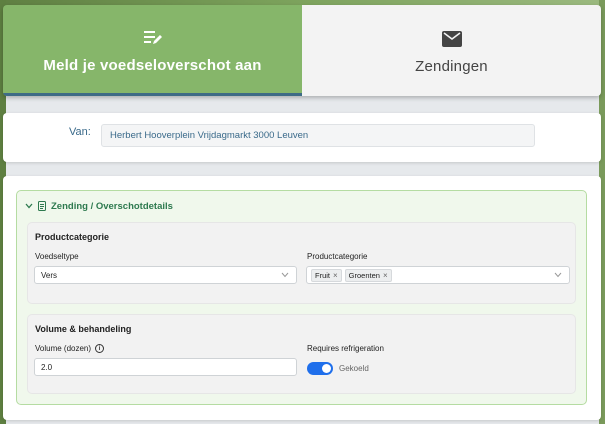 The width and height of the screenshot is (605, 424). What do you see at coordinates (320, 368) in the screenshot?
I see `refrigeration-toggle` at bounding box center [320, 368].